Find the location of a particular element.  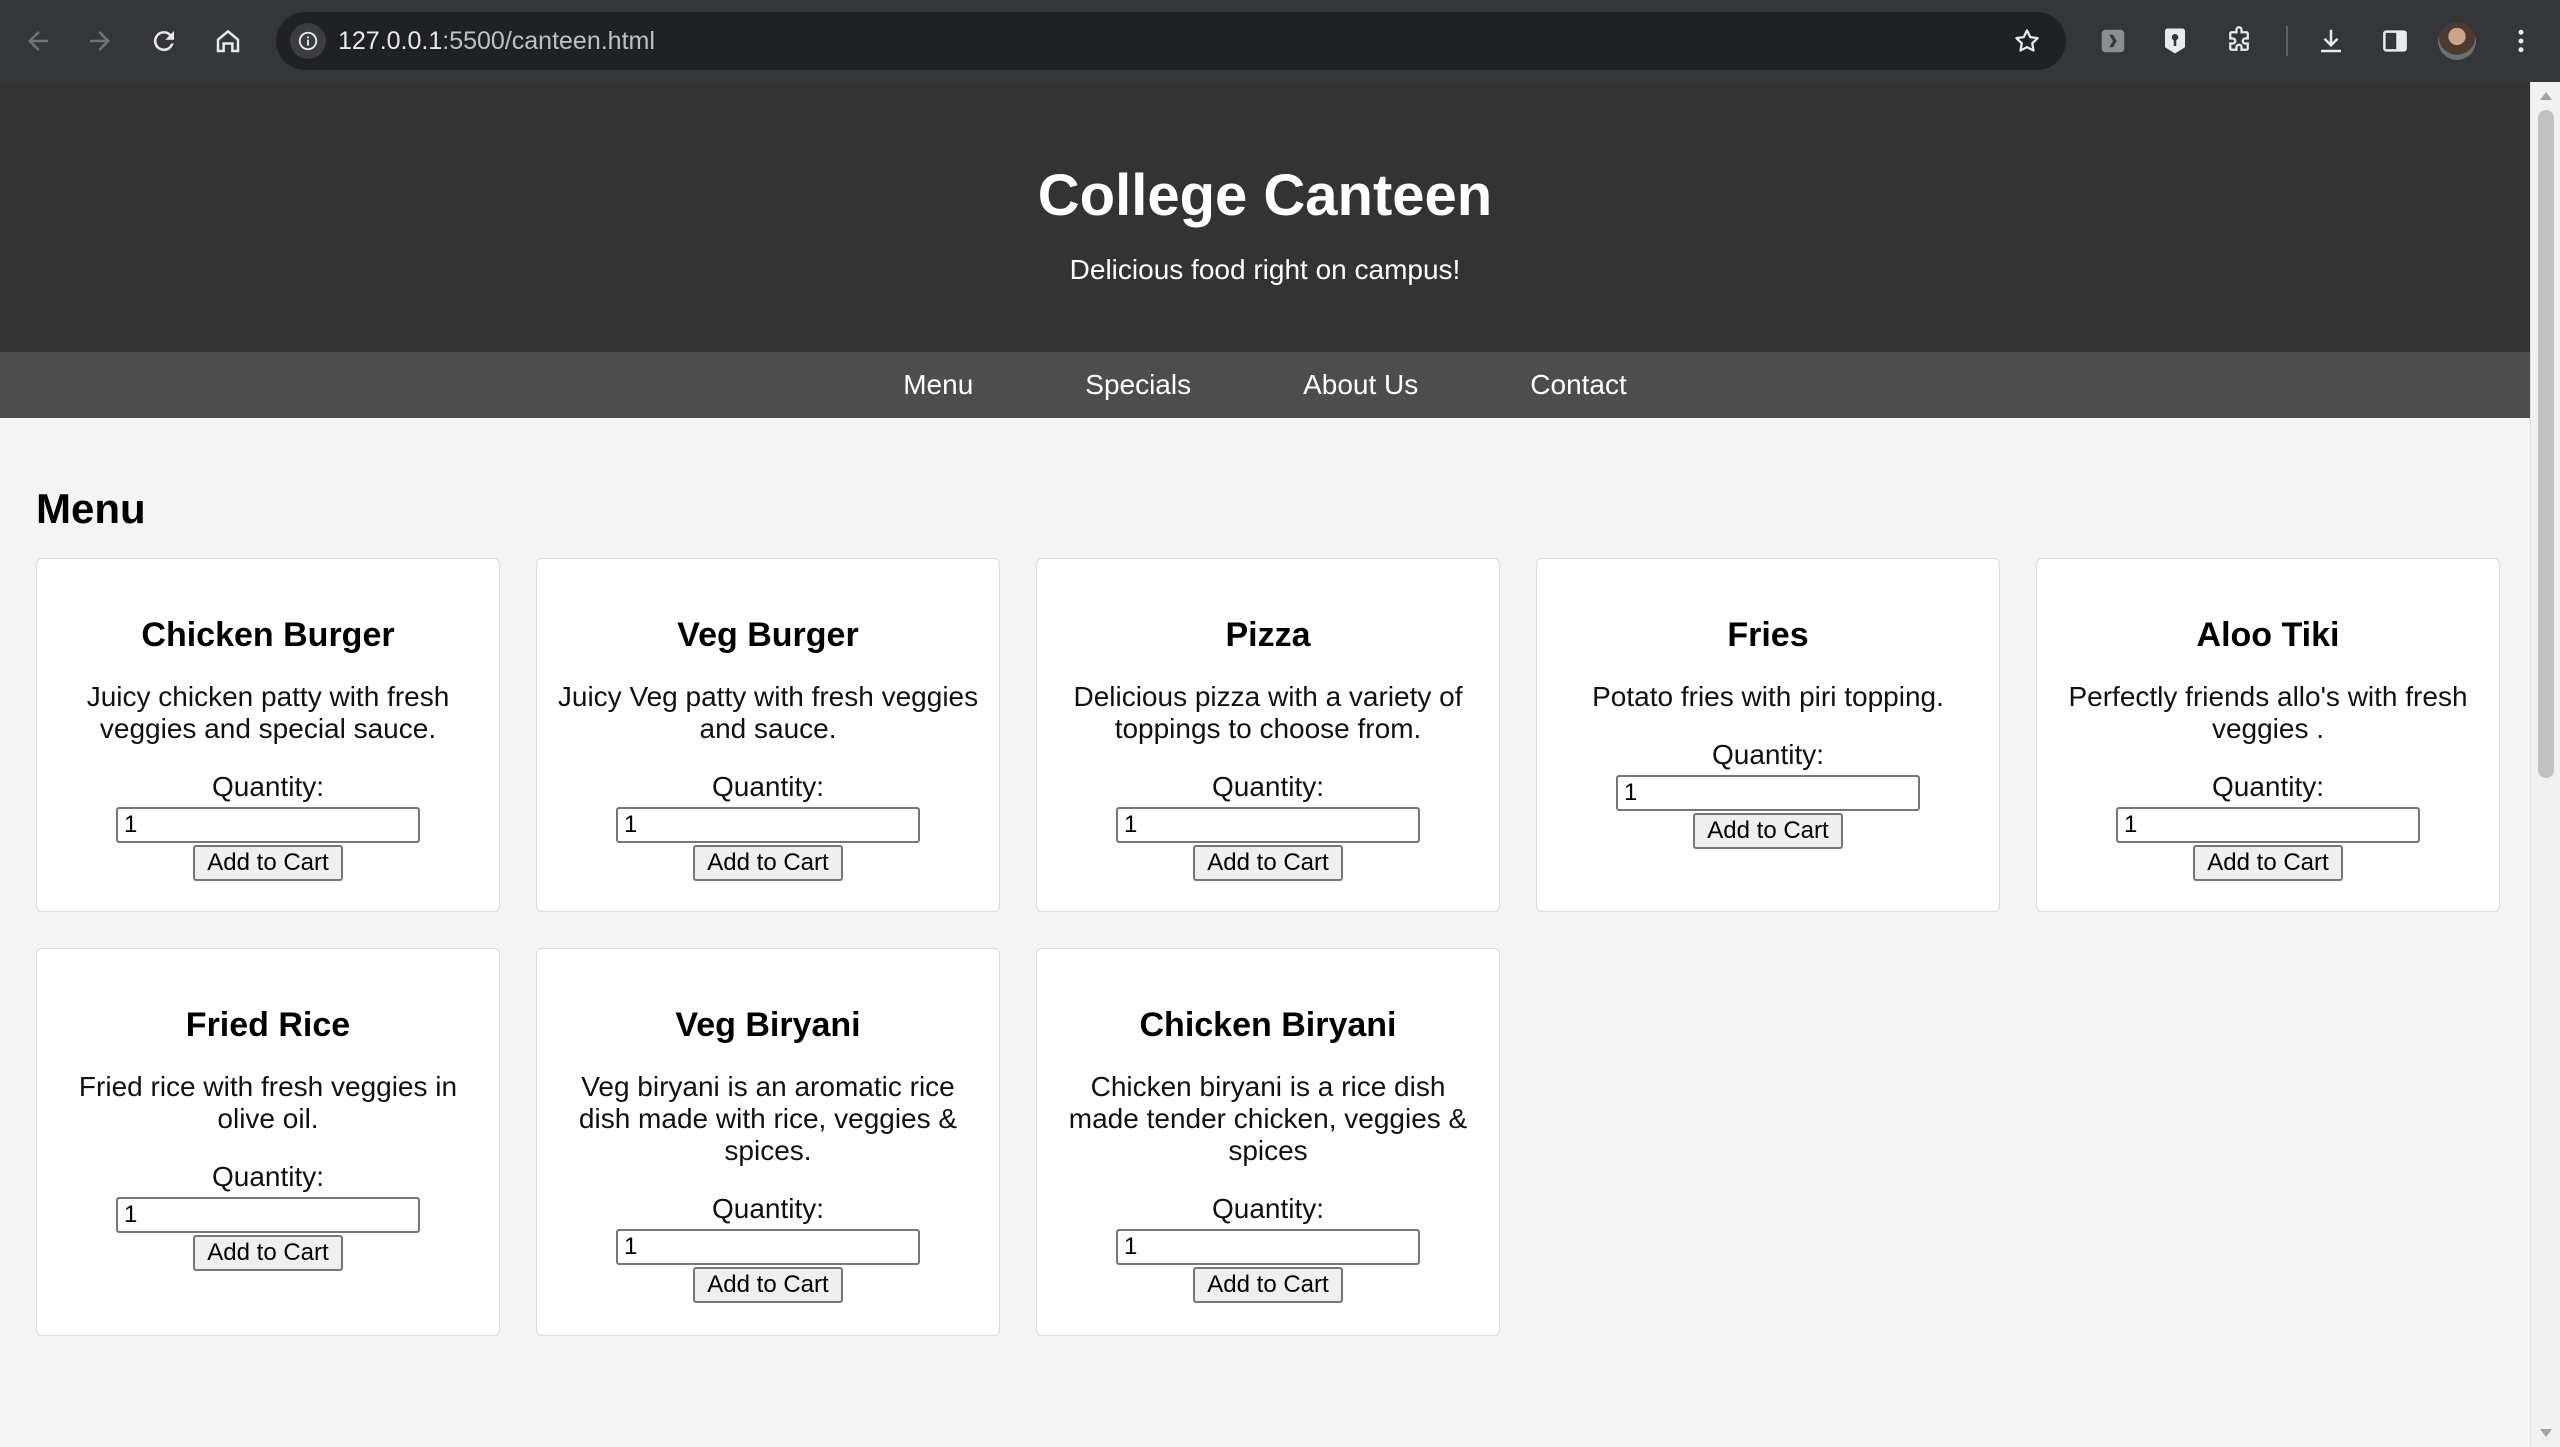

site-tagline: Delicious food right on campus! is located at coordinates (1265, 269).